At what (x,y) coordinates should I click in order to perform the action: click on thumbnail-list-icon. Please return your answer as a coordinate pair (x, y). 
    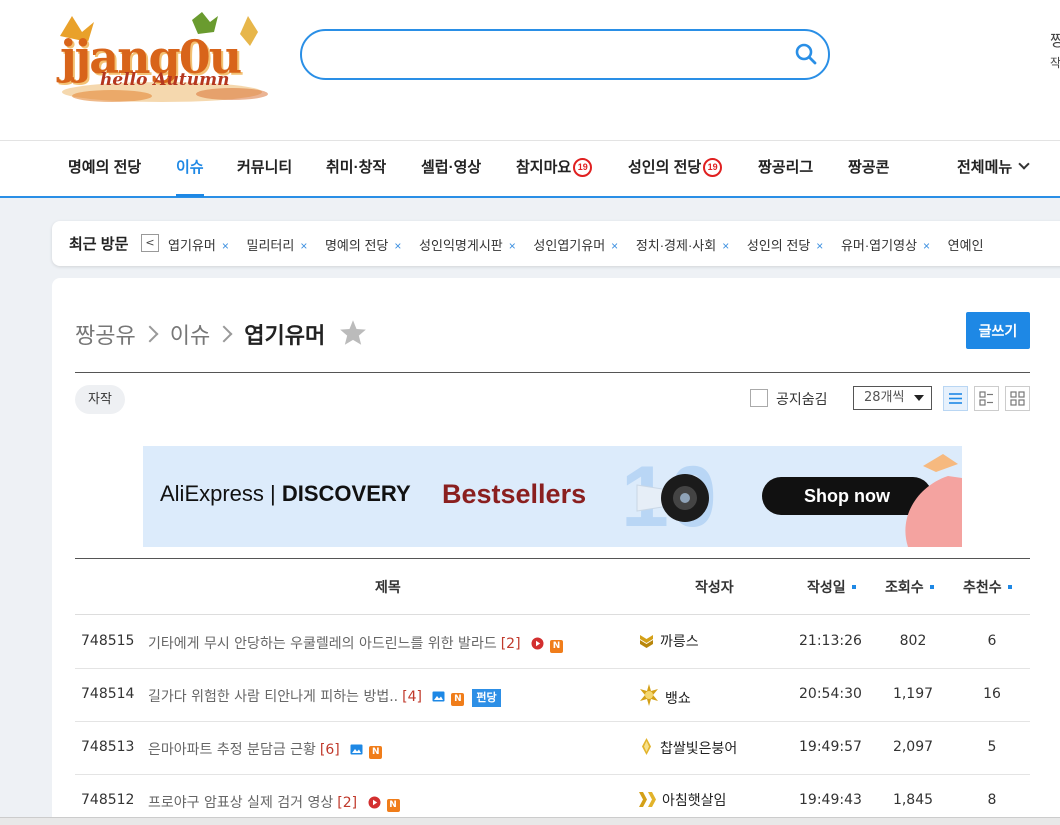
    Looking at the image, I should click on (986, 398).